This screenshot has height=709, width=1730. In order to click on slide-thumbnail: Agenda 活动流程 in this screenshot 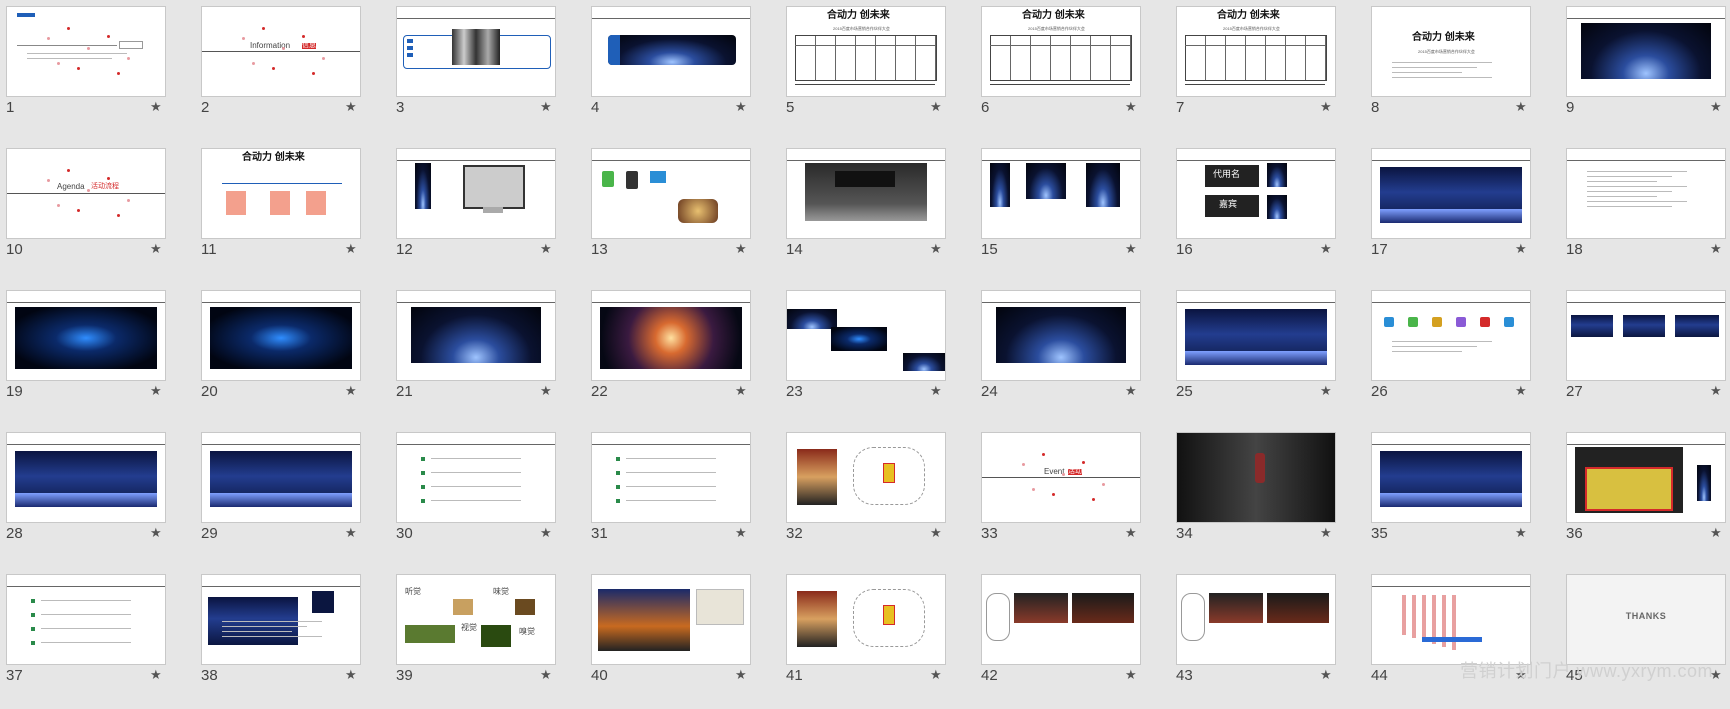, I will do `click(86, 193)`.